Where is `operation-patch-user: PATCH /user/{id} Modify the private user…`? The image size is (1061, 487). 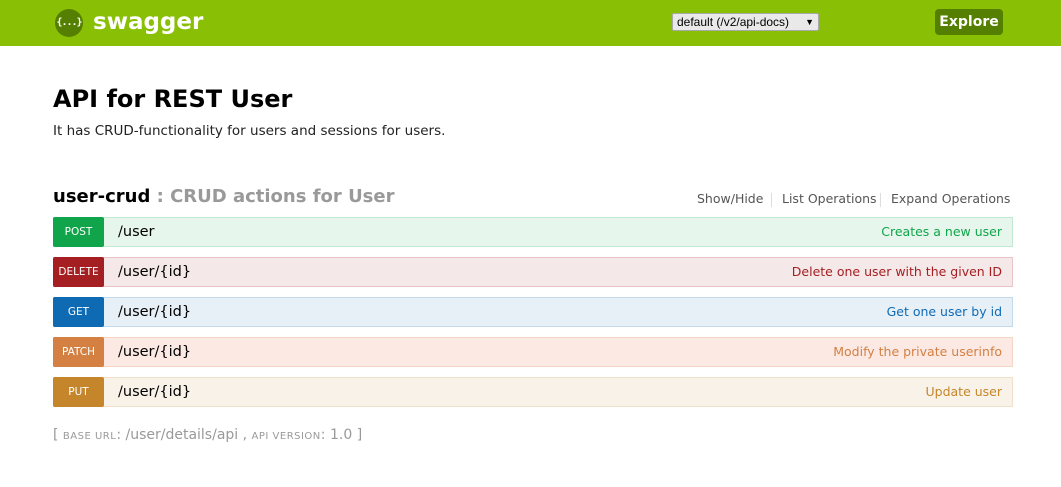 operation-patch-user: PATCH /user/{id} Modify the private user… is located at coordinates (533, 352).